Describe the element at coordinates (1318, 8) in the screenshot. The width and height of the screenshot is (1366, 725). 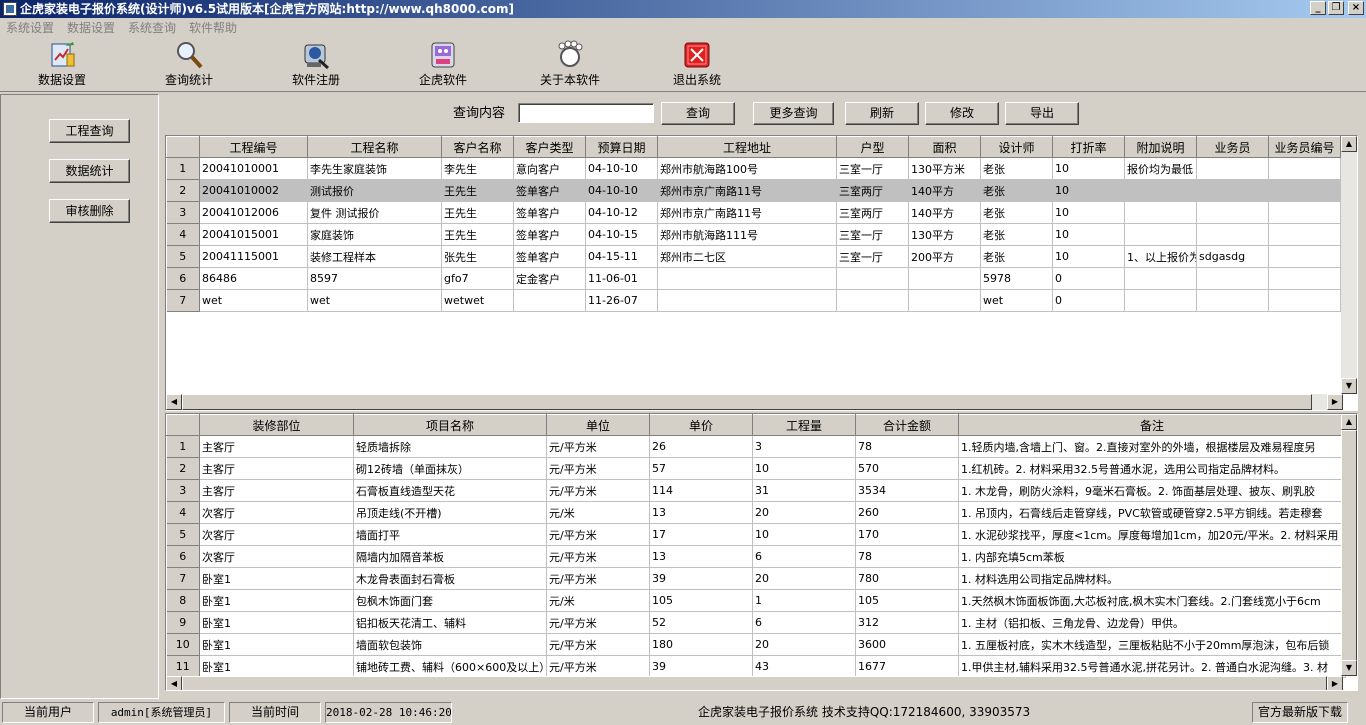
I see `minimize-button: _` at that location.